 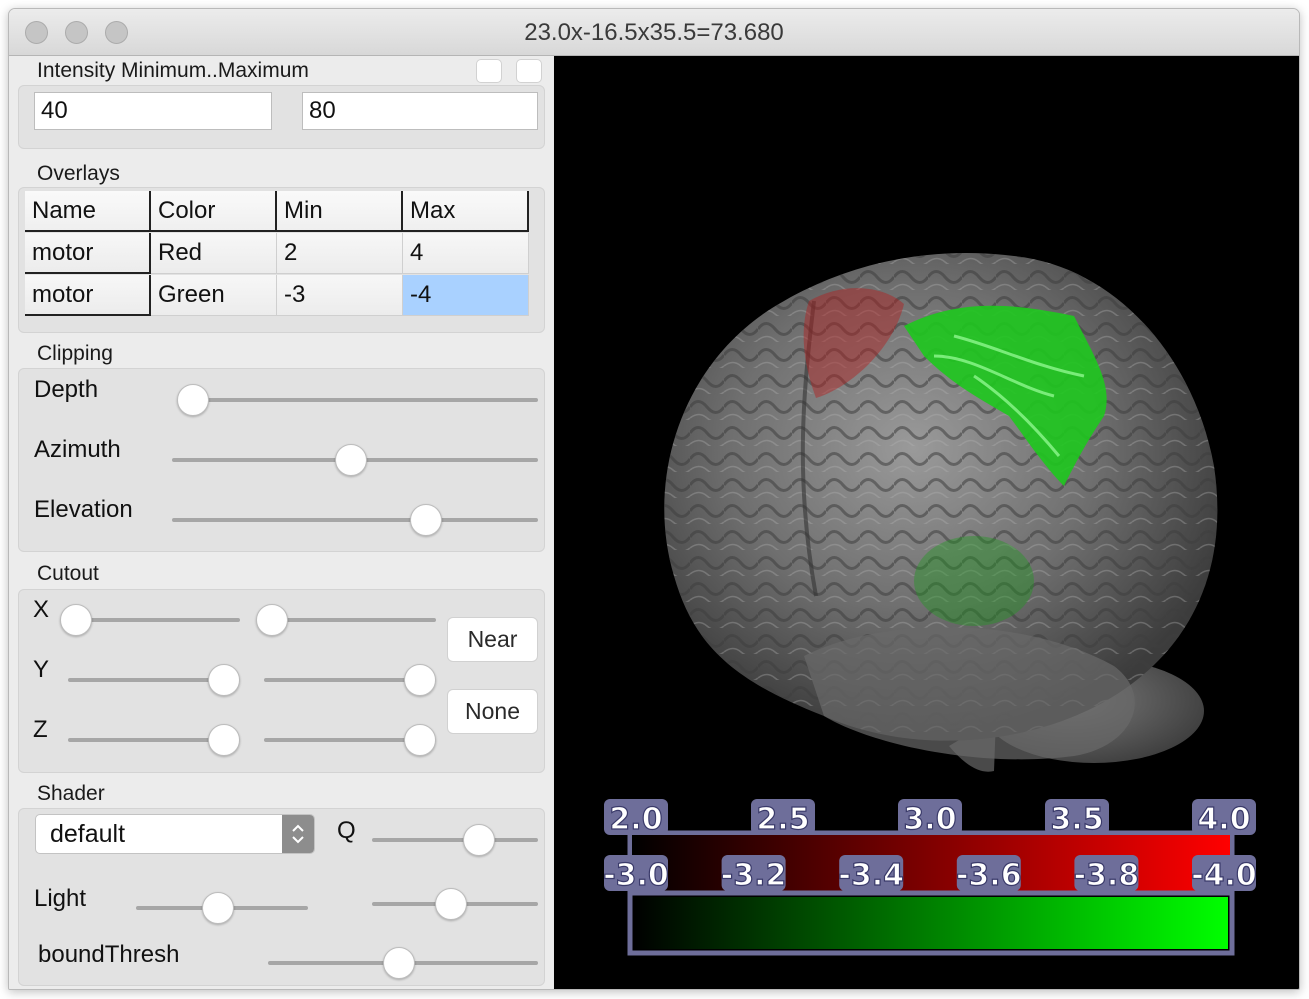 I want to click on red-colorbar-tick-label: 2.0, so click(x=635, y=819).